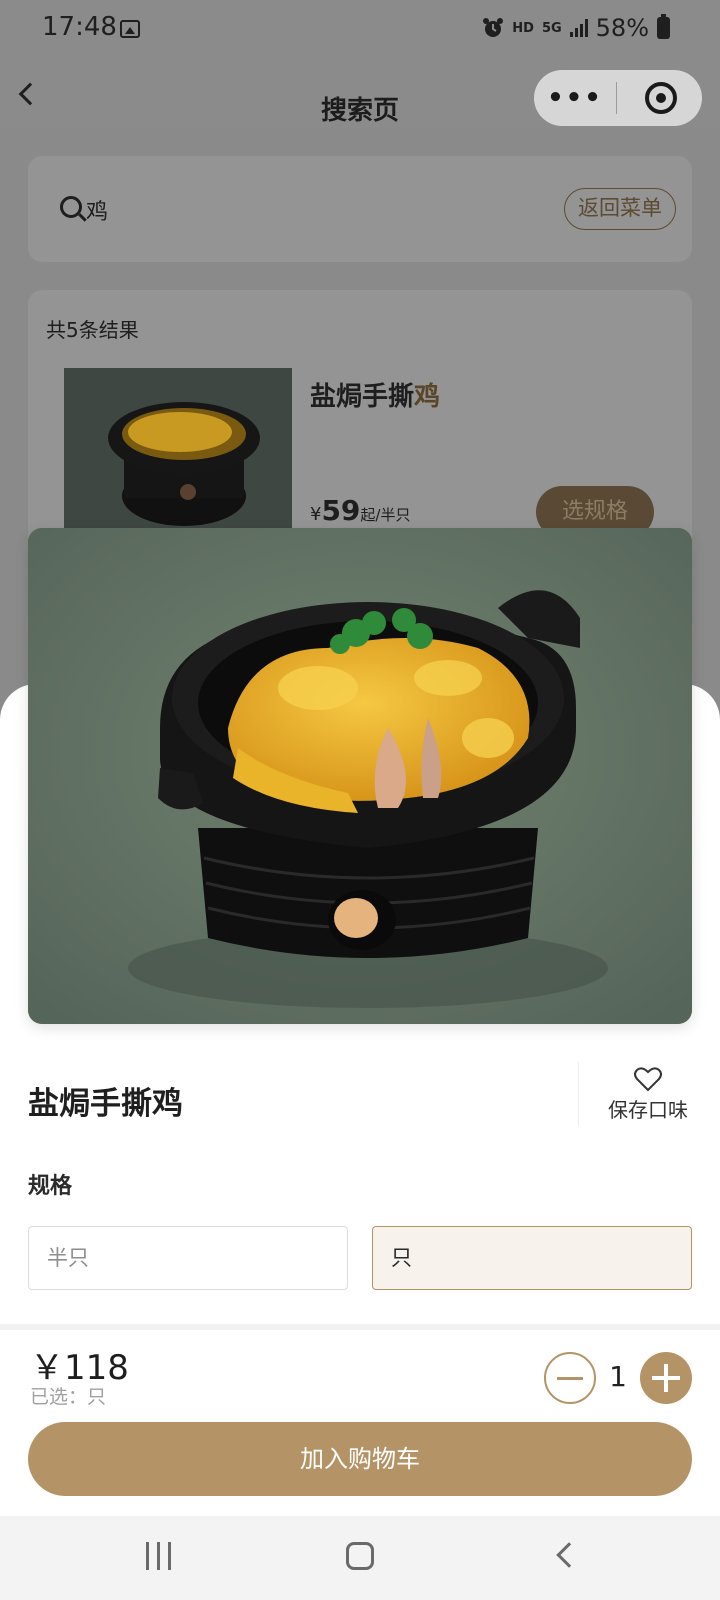 This screenshot has width=720, height=1600. I want to click on status-bar: 17:48 HD 5G 58%, so click(360, 30).